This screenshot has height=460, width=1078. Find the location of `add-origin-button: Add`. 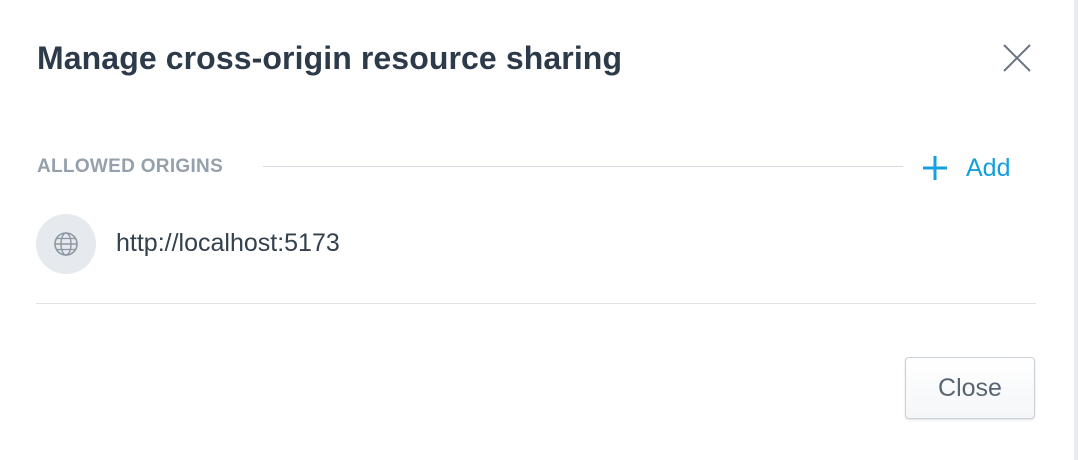

add-origin-button: Add is located at coordinates (965, 168).